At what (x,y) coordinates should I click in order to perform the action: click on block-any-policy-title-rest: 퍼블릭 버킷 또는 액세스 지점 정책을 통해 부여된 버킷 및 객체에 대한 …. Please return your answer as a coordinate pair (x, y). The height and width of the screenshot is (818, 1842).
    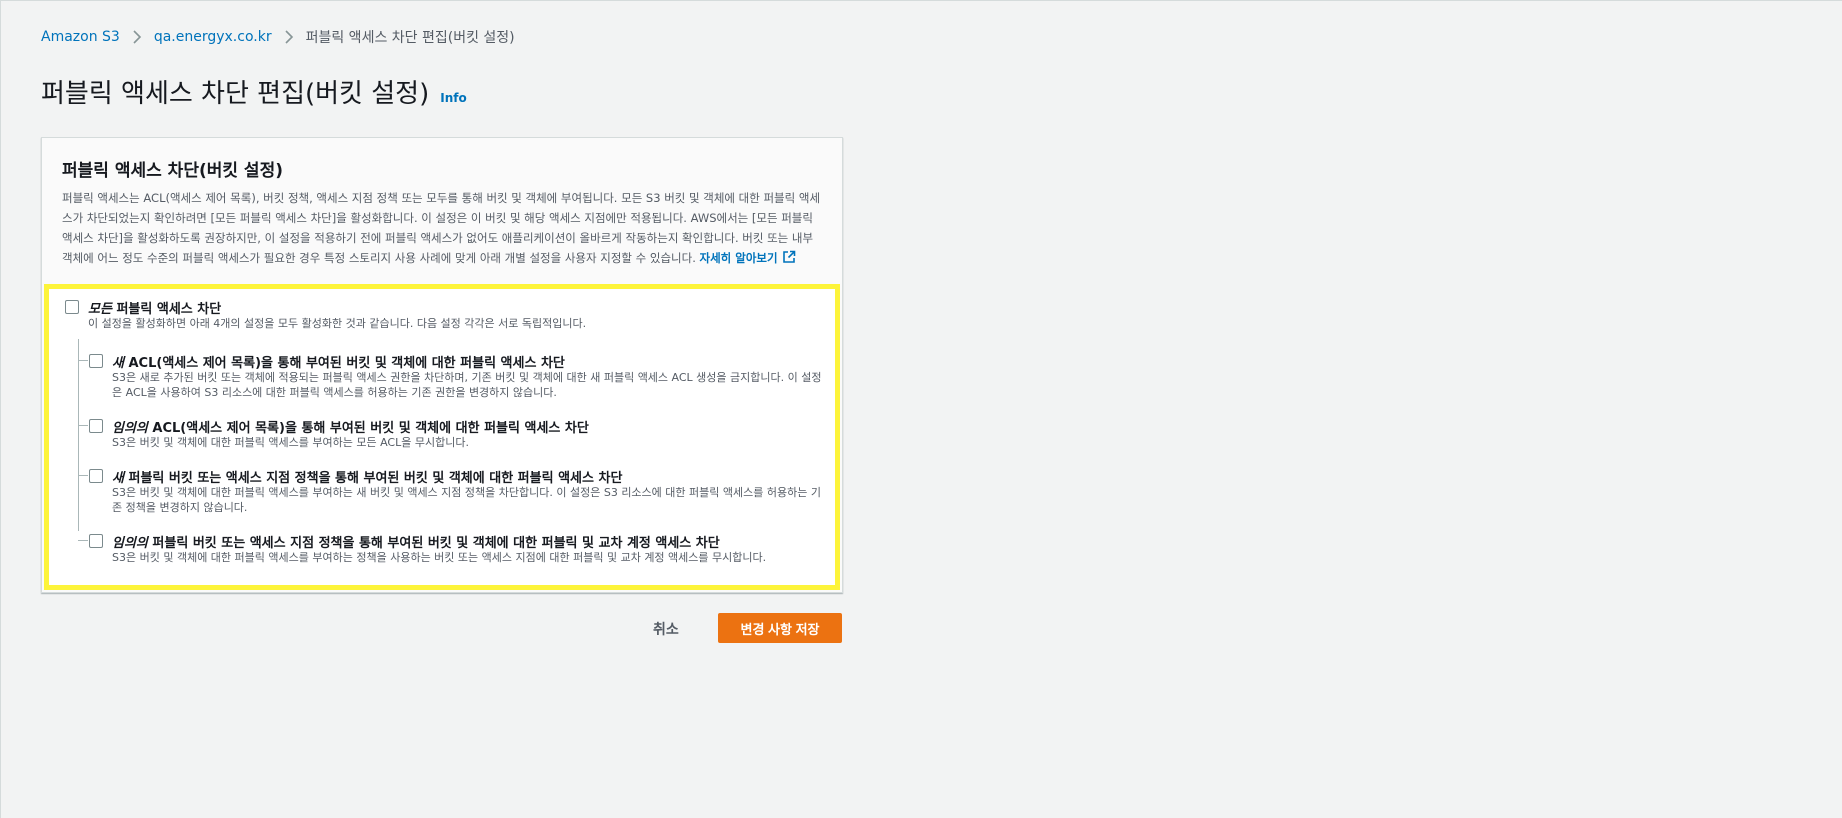
    Looking at the image, I should click on (433, 543).